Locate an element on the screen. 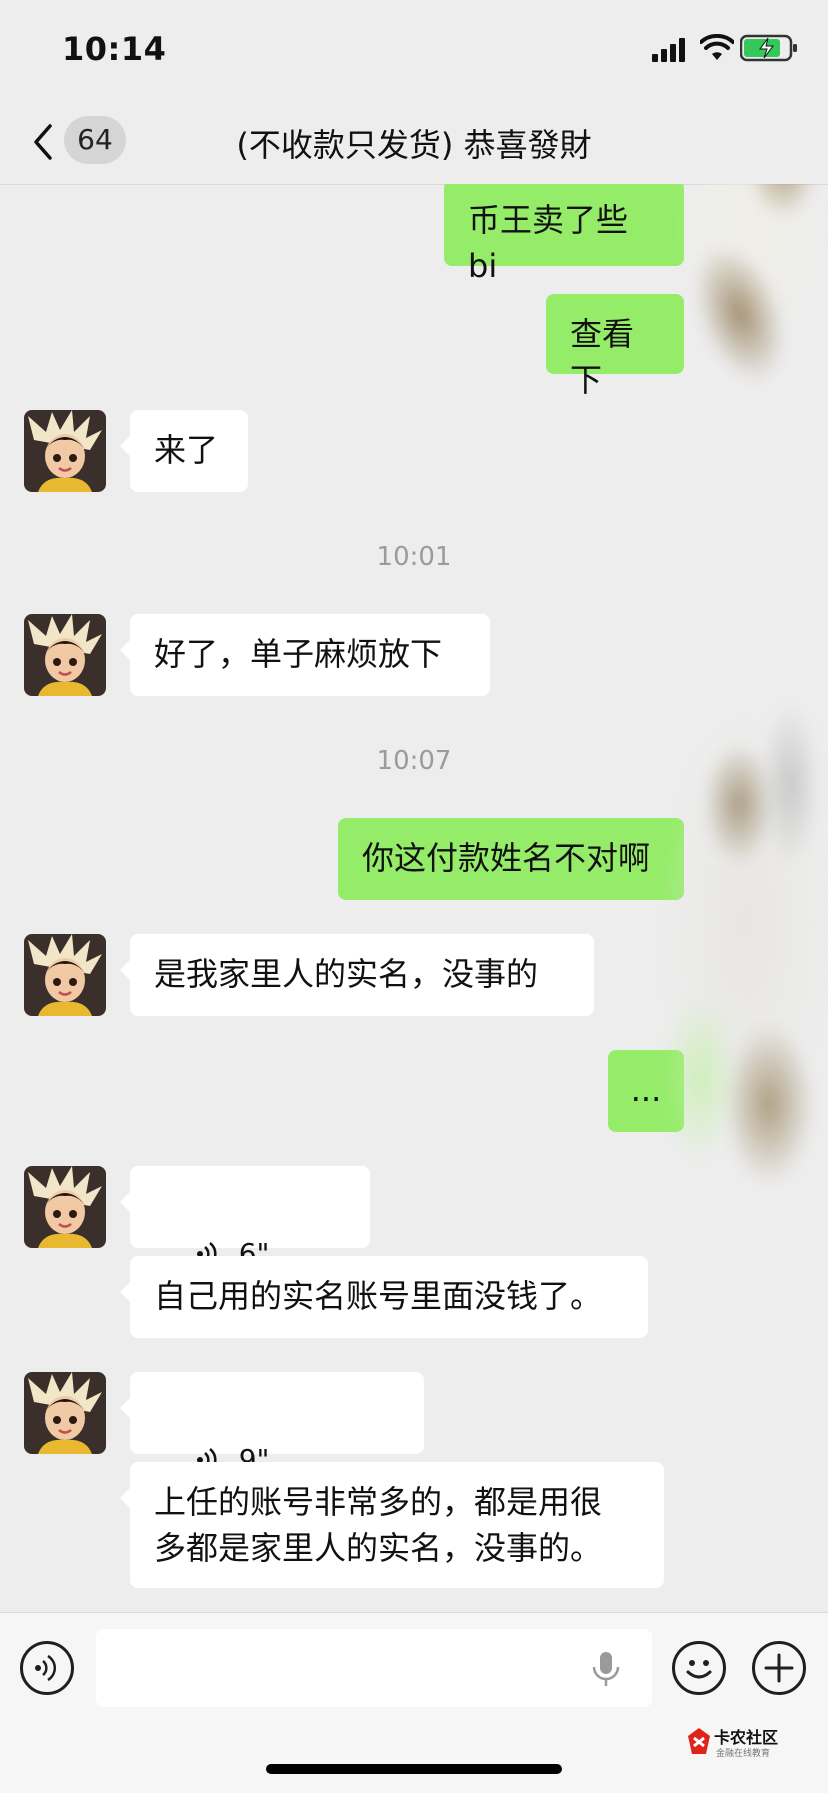  status-time: 10:14 is located at coordinates (114, 49).